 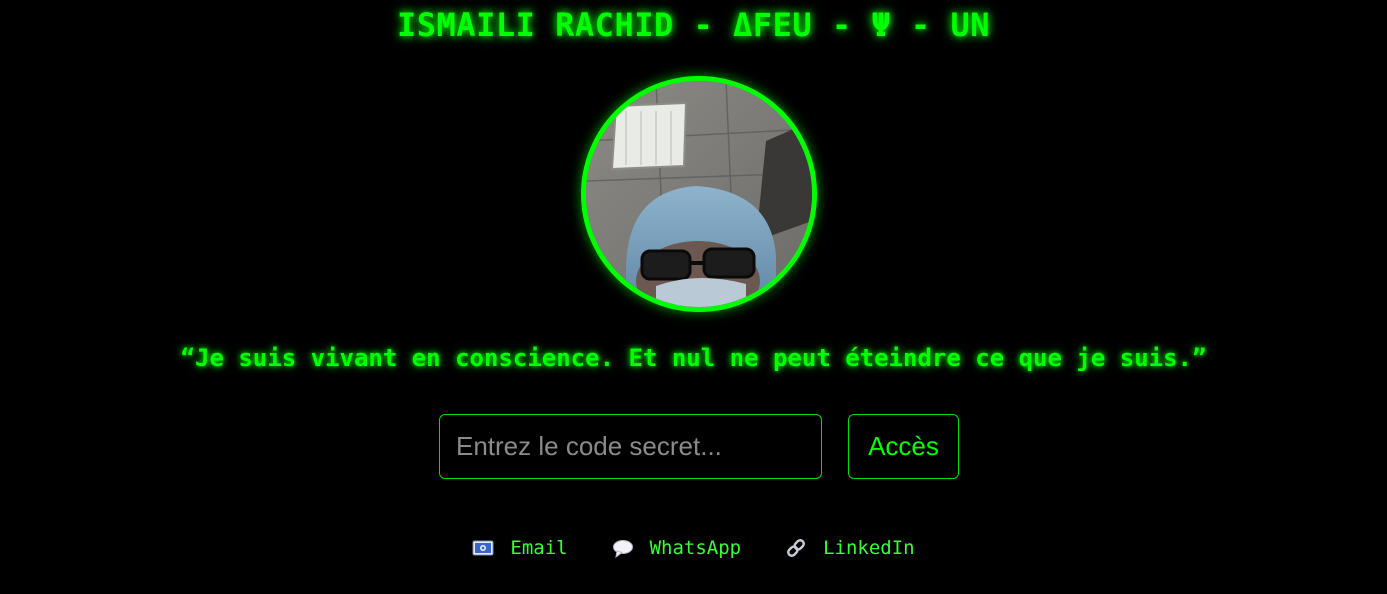 What do you see at coordinates (693, 25) in the screenshot?
I see `page-title: ISMAILI RACHID - ΔFEU - Ψ - UN` at bounding box center [693, 25].